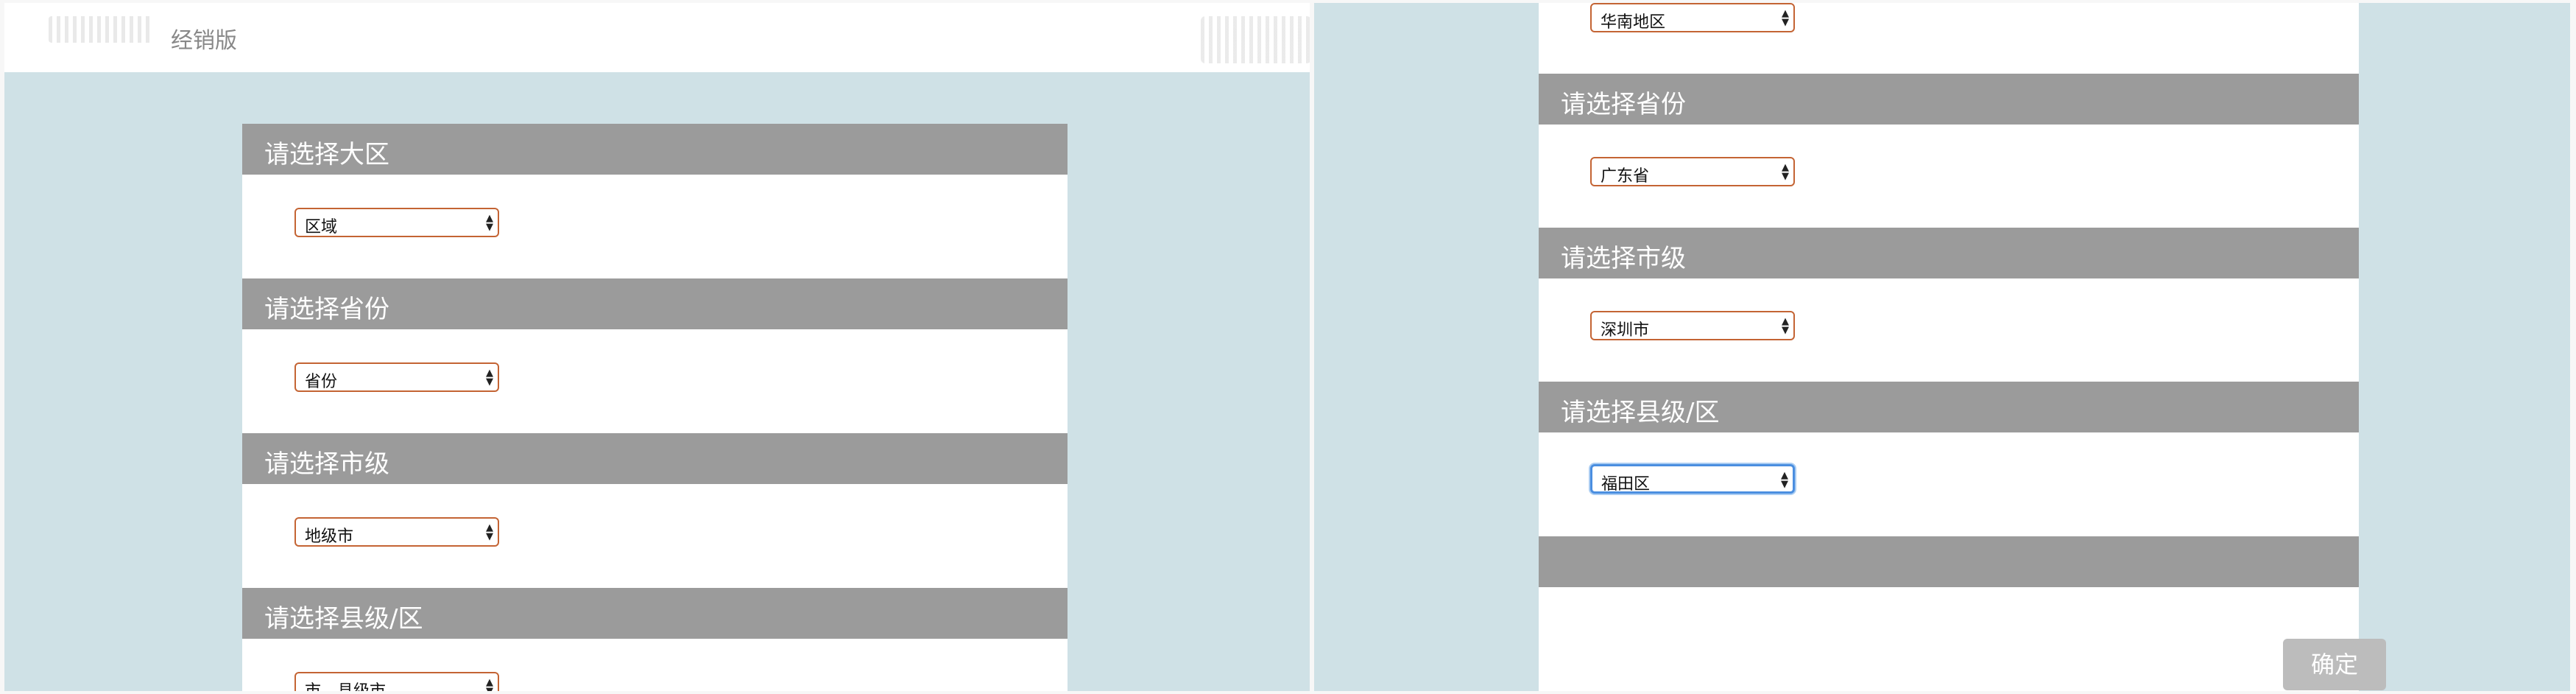  Describe the element at coordinates (345, 684) in the screenshot. I see `select-value: 市、县级市` at that location.